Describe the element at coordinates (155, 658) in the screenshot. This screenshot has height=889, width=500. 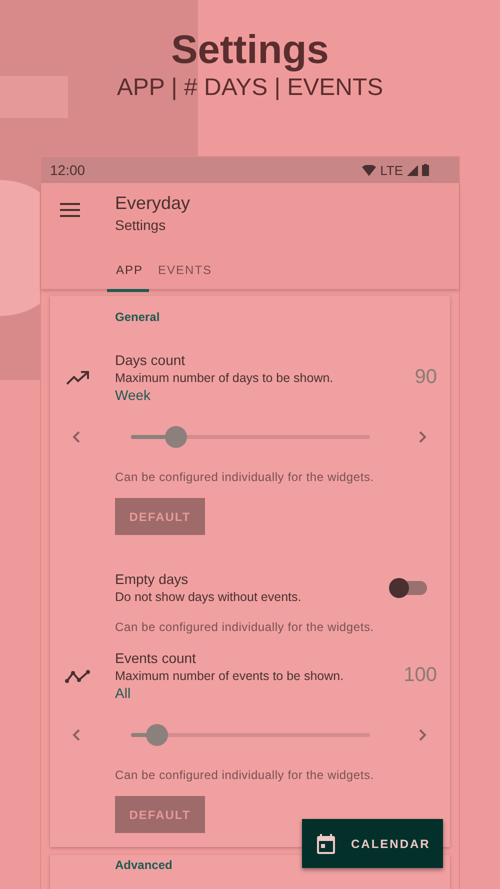
I see `setting-title: Events count` at that location.